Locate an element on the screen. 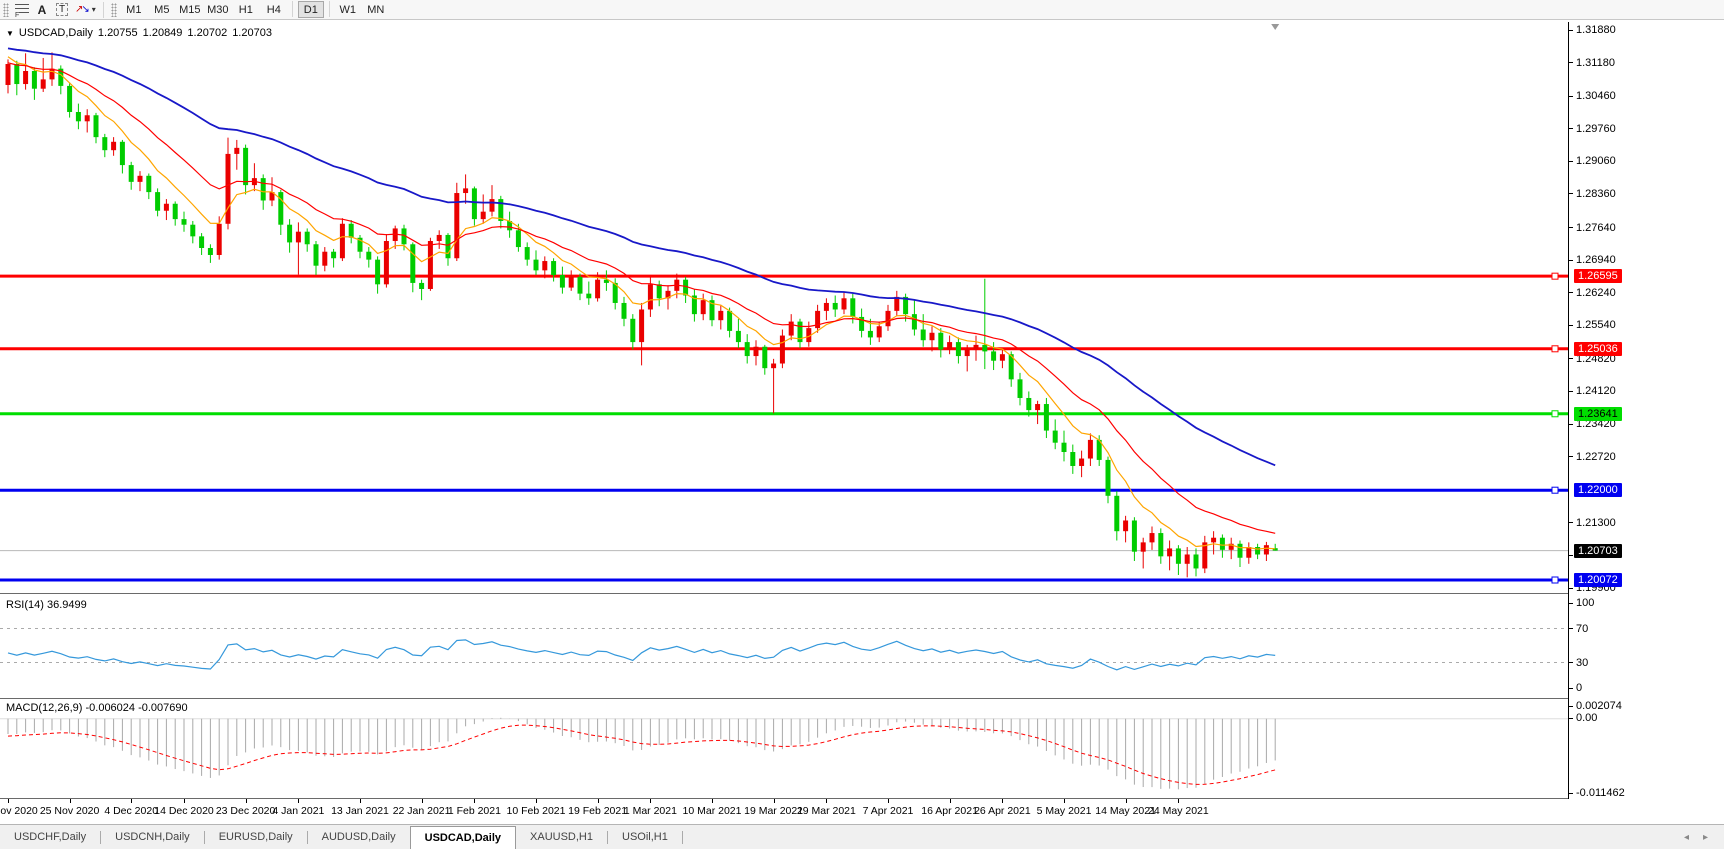 The height and width of the screenshot is (849, 1724). chart-tab-audusd: AUDUSD,Daily is located at coordinates (359, 837).